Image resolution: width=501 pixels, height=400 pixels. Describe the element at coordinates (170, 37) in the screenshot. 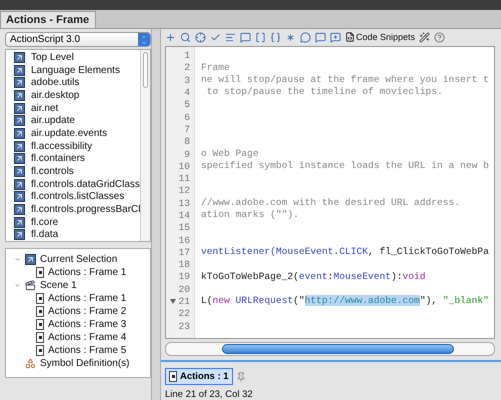

I see `add-icon` at that location.